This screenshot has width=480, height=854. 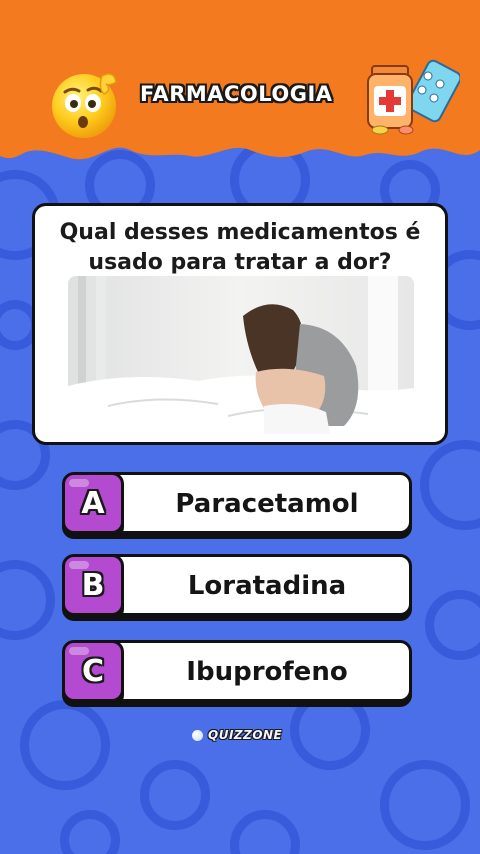 I want to click on answer-option-a: Paracetamol A, so click(x=237, y=503).